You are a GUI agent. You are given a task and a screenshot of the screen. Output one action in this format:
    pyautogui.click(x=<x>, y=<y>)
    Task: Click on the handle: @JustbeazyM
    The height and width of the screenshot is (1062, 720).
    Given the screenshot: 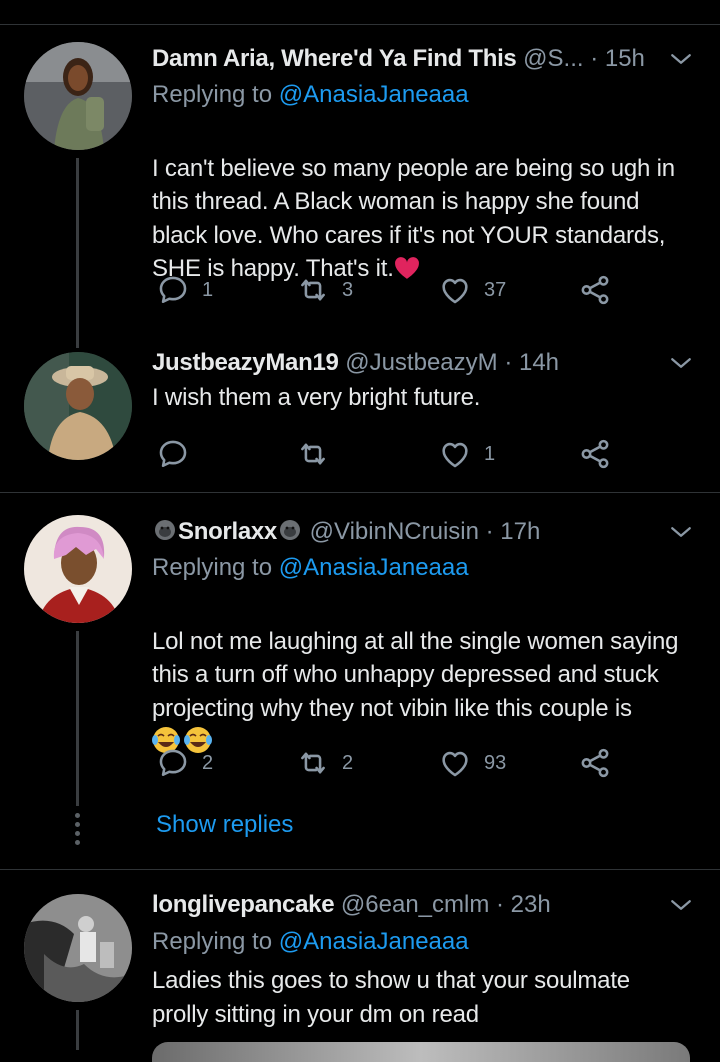 What is the action you would take?
    pyautogui.click(x=421, y=362)
    